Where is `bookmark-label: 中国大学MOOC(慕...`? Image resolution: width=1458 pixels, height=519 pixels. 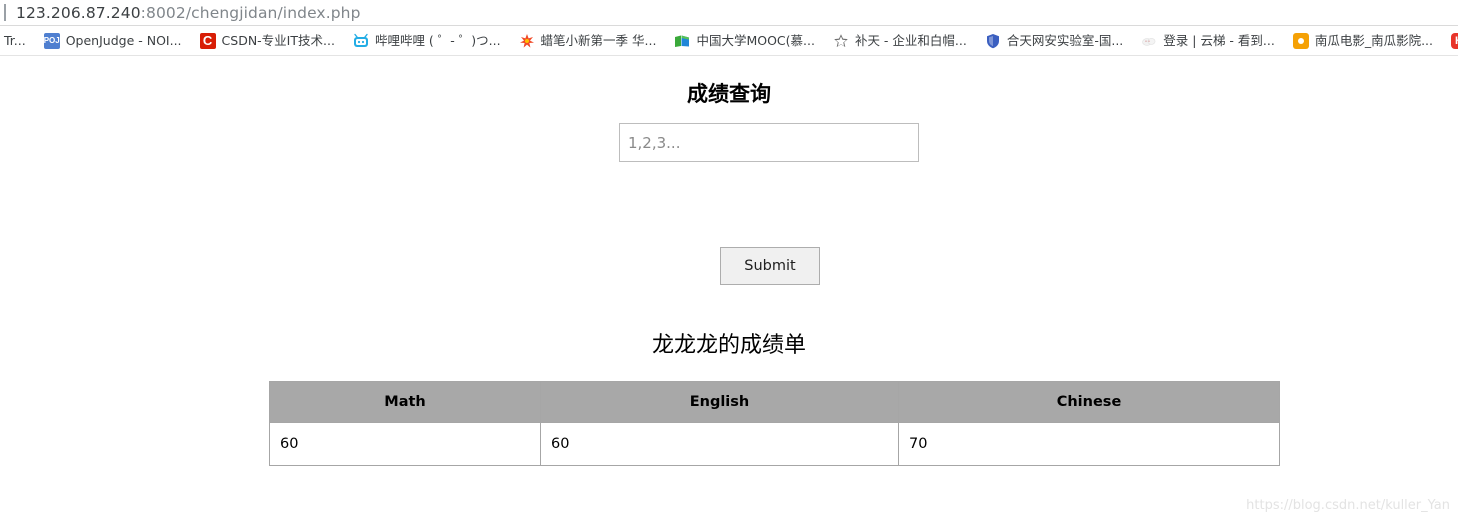
bookmark-label: 中国大学MOOC(慕... is located at coordinates (755, 40).